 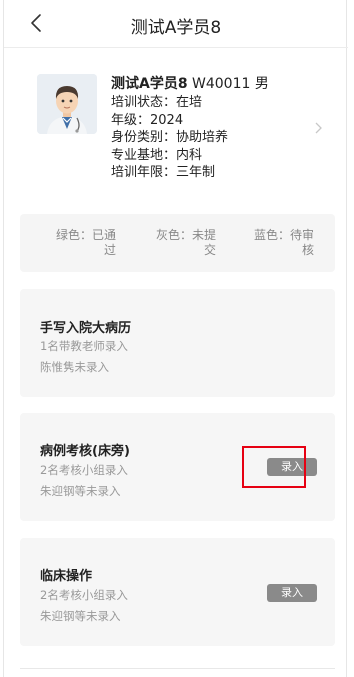 I want to click on doctor-avatar, so click(x=67, y=104).